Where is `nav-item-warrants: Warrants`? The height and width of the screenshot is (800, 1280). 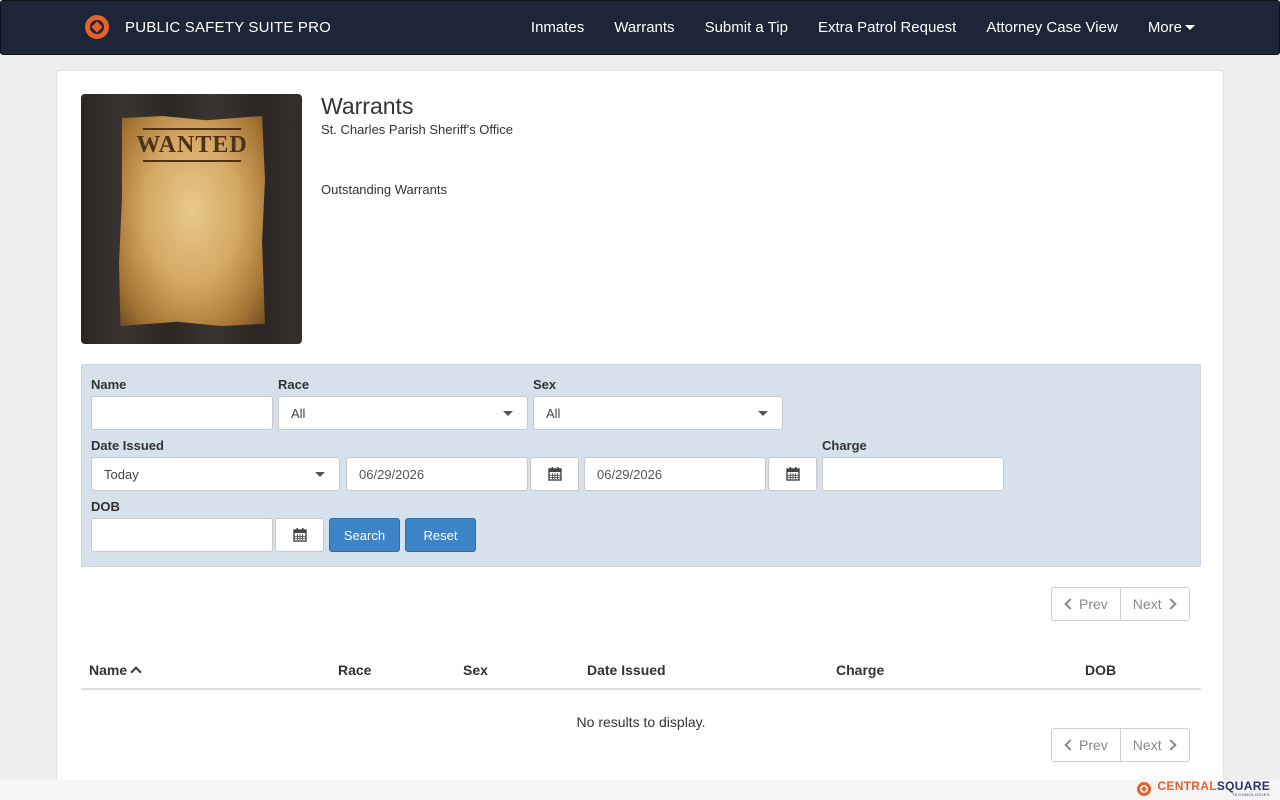
nav-item-warrants: Warrants is located at coordinates (644, 27).